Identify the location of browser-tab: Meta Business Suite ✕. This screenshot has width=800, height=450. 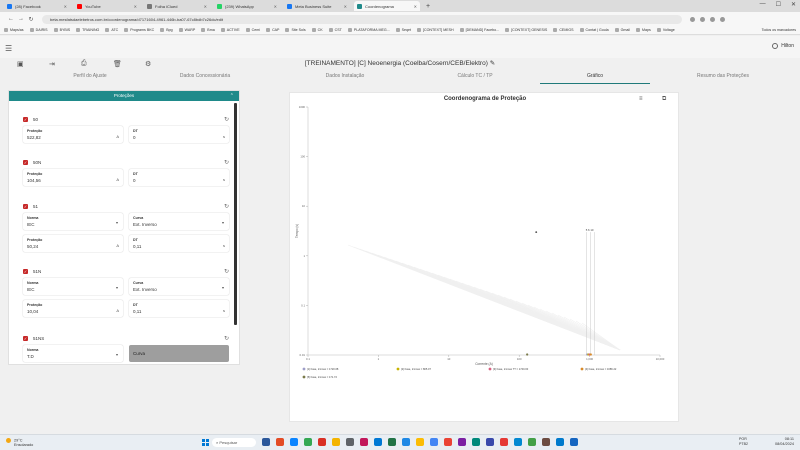
(317, 6).